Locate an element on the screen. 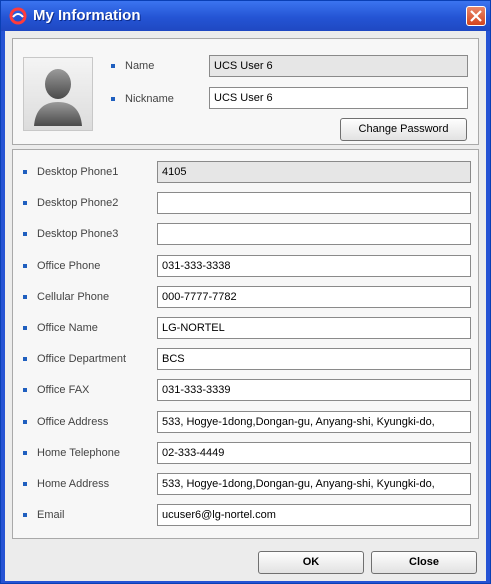 The width and height of the screenshot is (491, 584). field-label: Email is located at coordinates (51, 515).